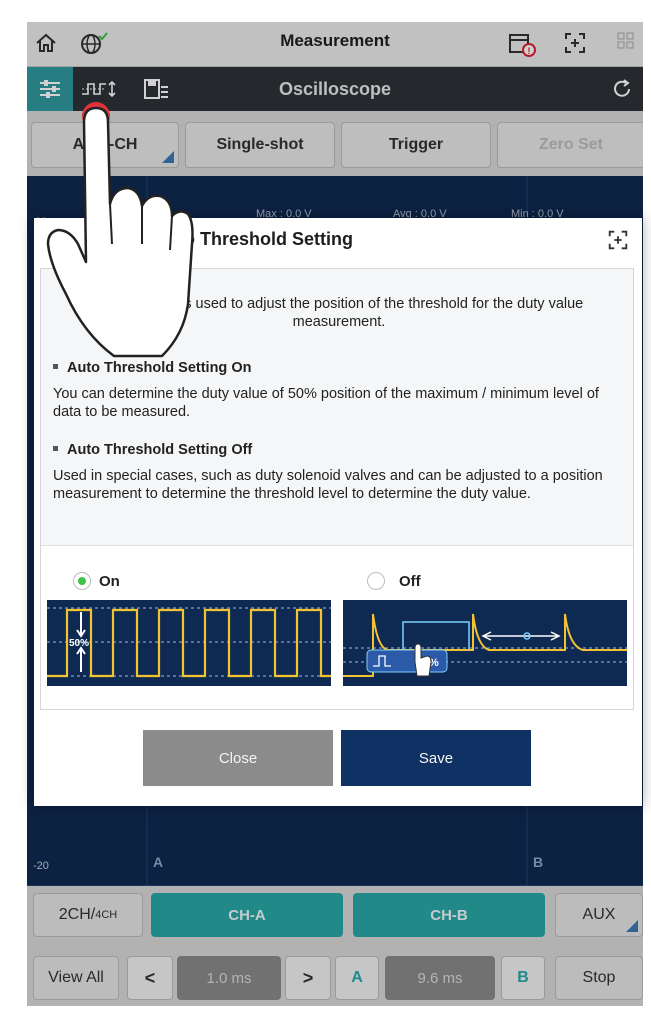 The image size is (651, 1013). What do you see at coordinates (410, 581) in the screenshot?
I see `option-off-label: Off` at bounding box center [410, 581].